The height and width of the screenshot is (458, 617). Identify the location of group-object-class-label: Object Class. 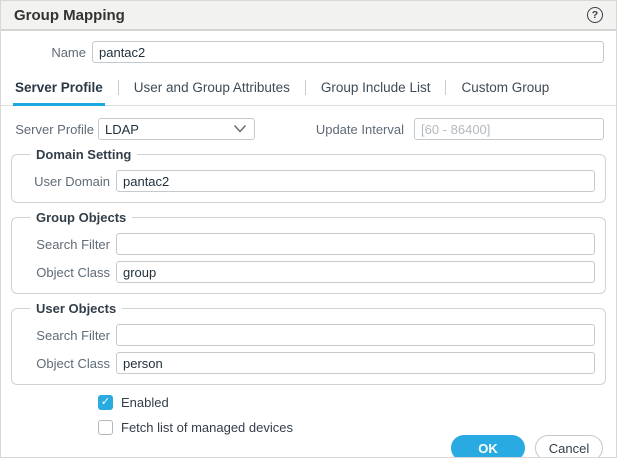
(73, 272).